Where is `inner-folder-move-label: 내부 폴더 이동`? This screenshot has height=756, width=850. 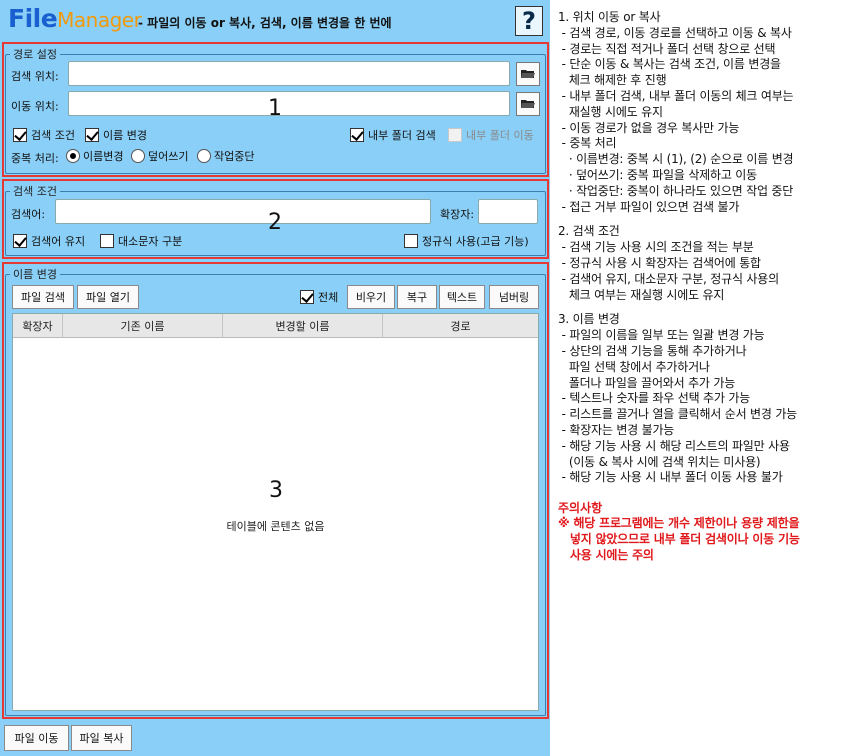
inner-folder-move-label: 내부 폴더 이동 is located at coordinates (500, 135).